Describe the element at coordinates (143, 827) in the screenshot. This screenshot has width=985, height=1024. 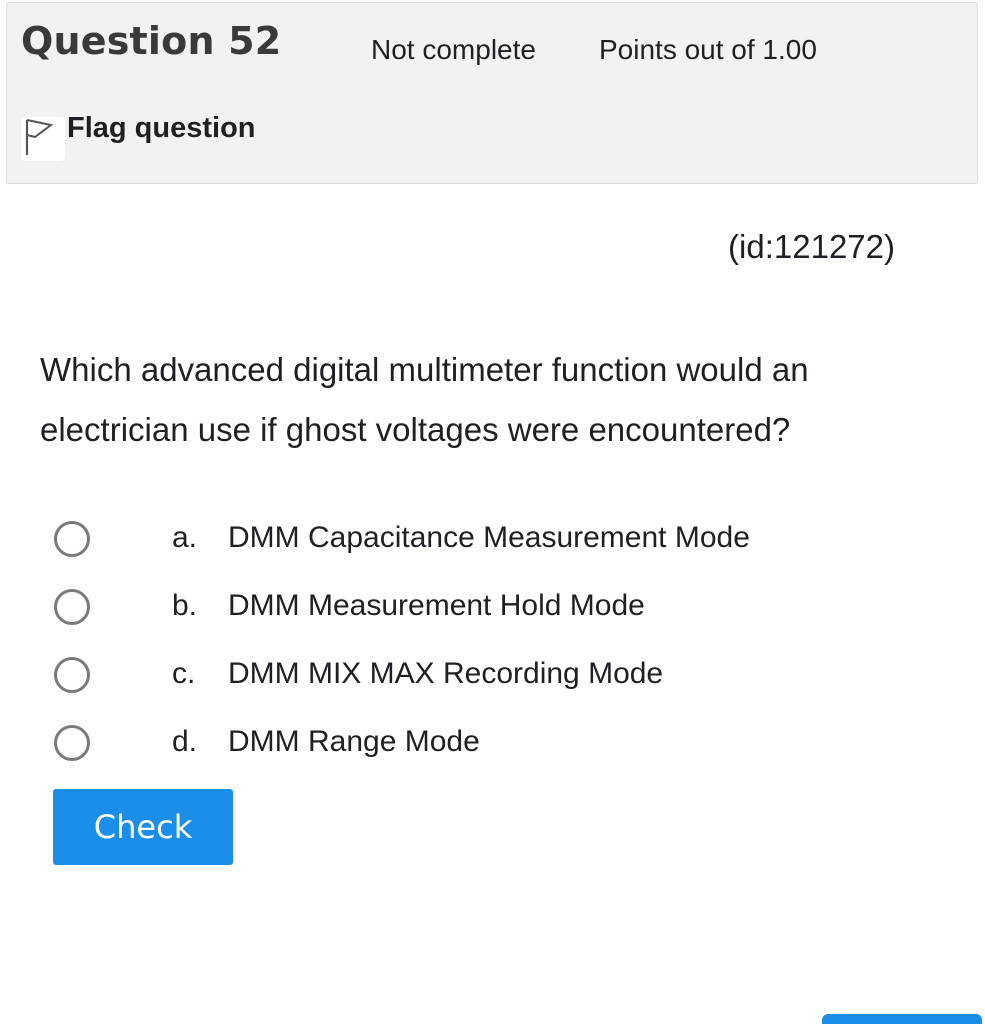
I see `check-button: Check` at that location.